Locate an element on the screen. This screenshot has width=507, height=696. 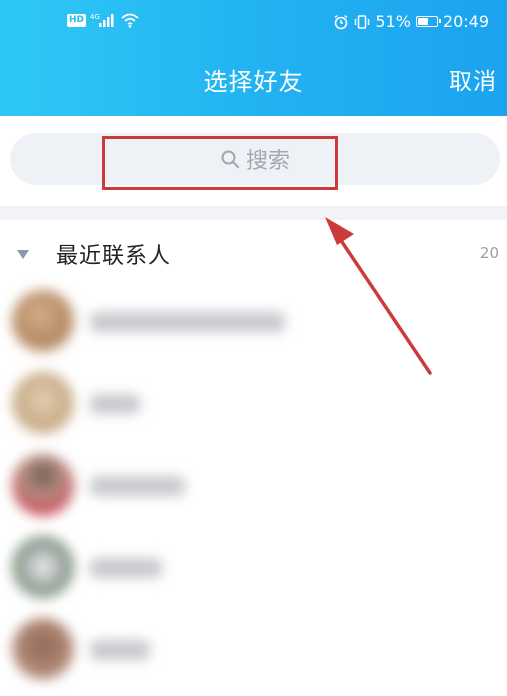
status-left: HD 4G is located at coordinates (103, 20).